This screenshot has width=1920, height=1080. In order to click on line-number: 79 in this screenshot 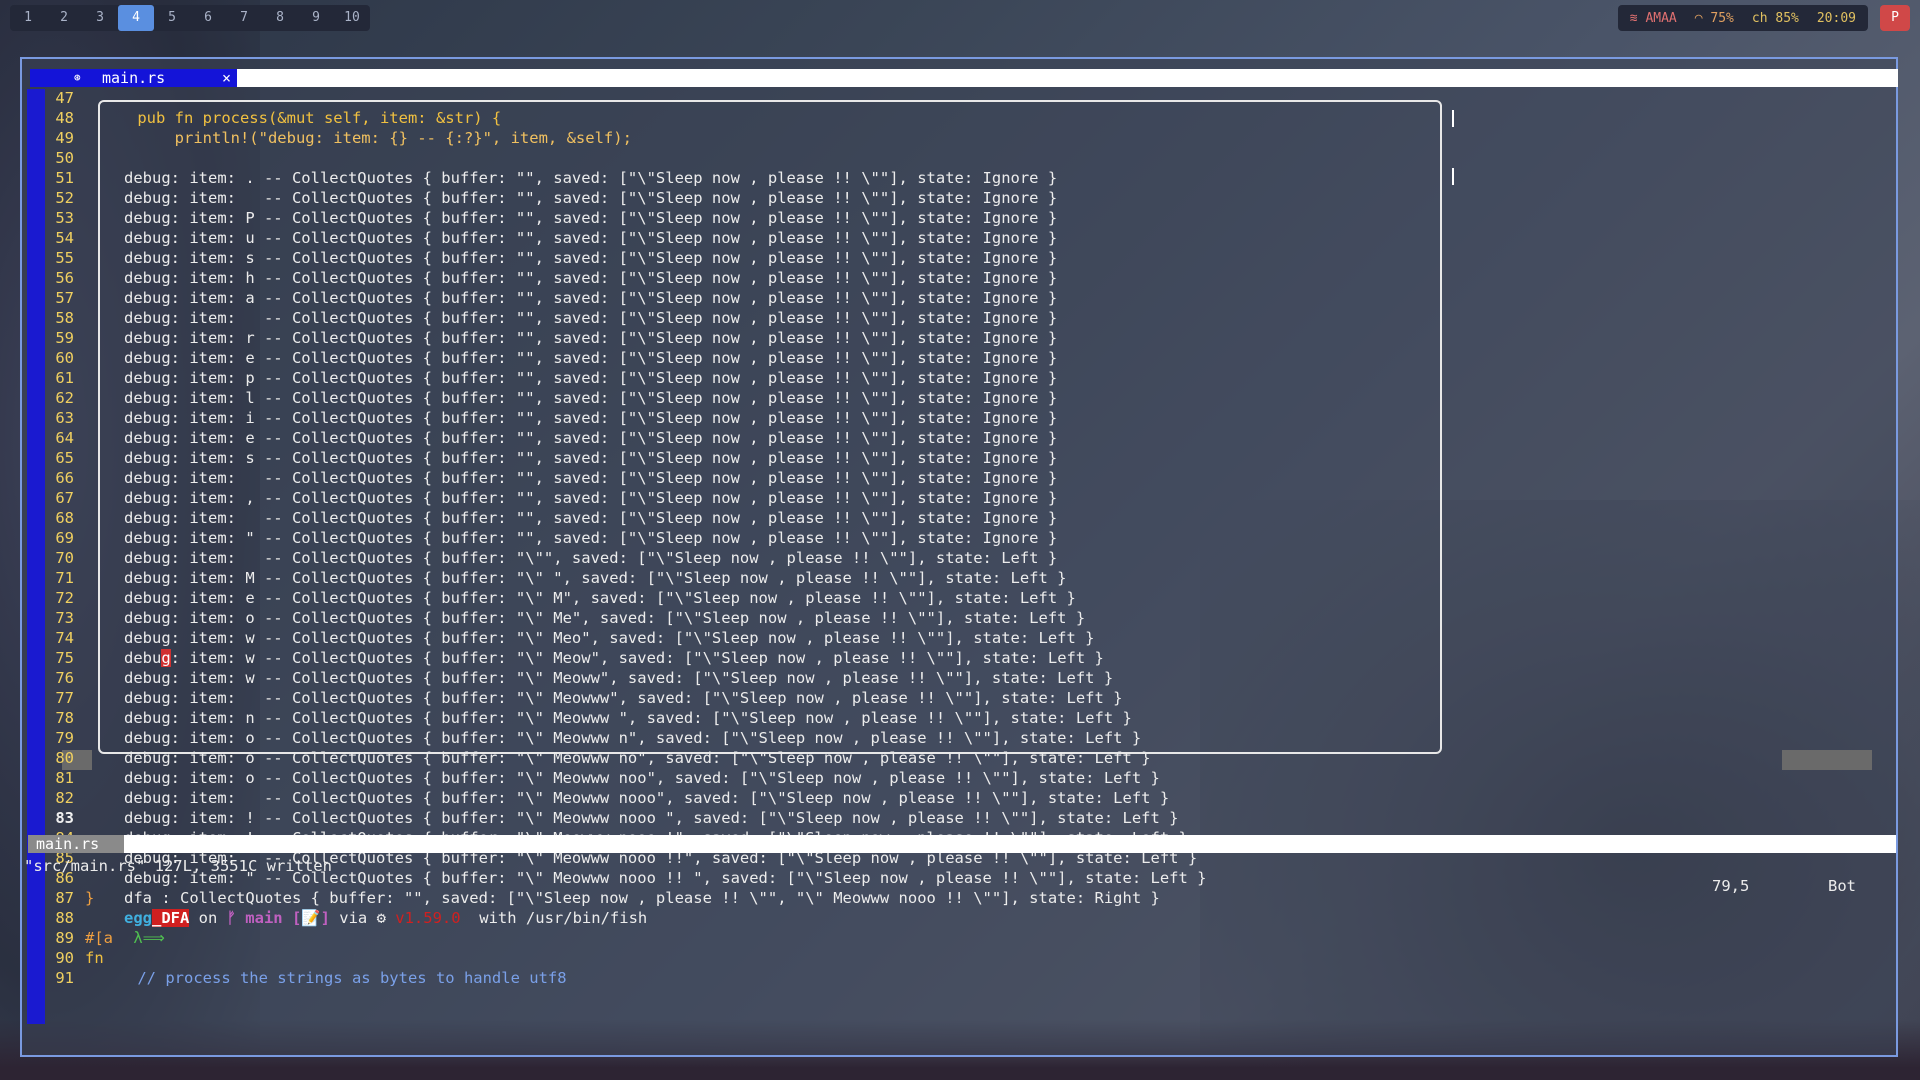, I will do `click(64, 738)`.